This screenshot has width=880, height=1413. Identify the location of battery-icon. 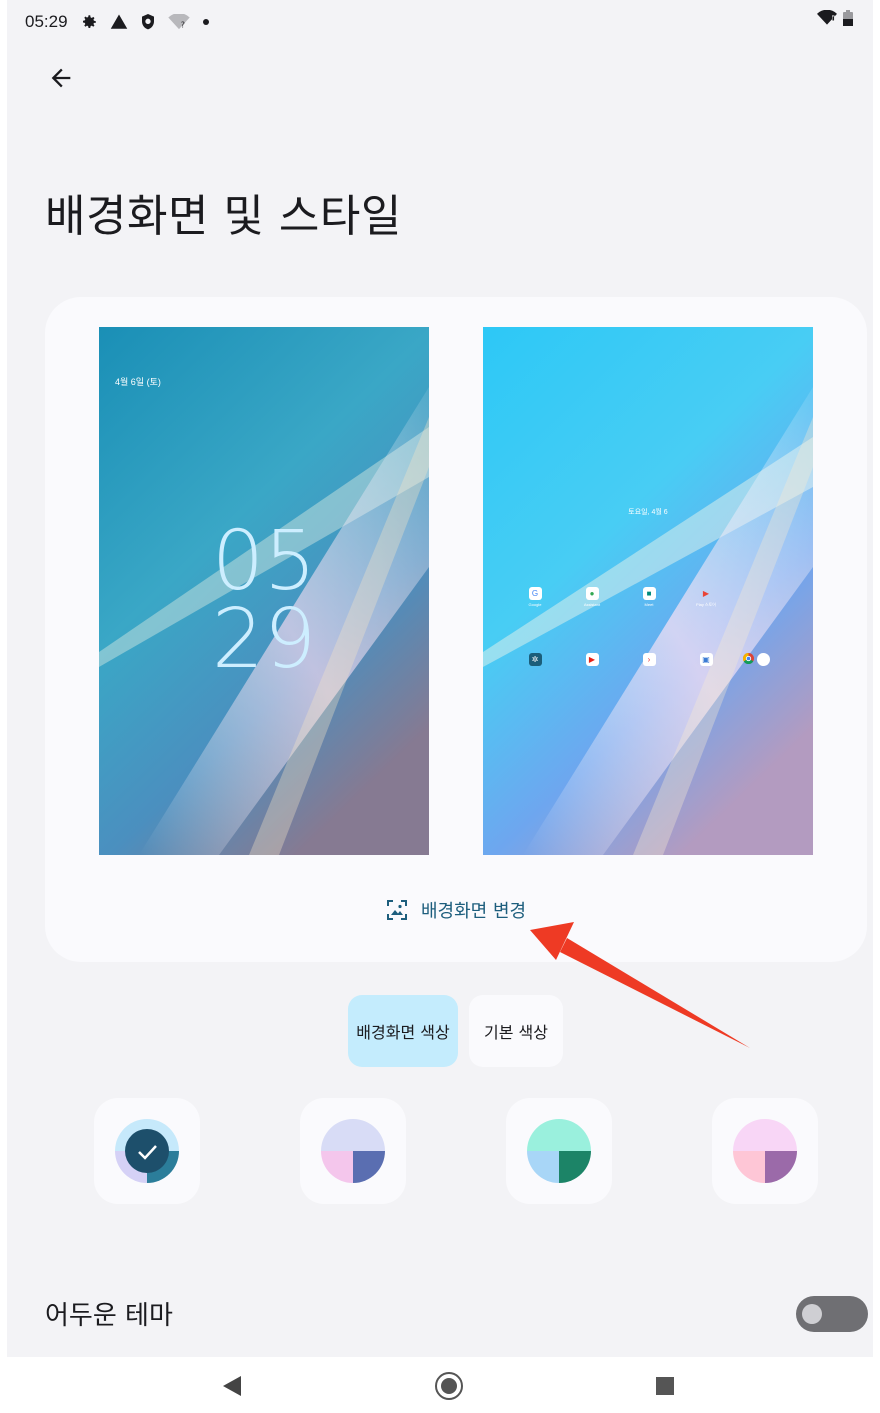
(848, 20).